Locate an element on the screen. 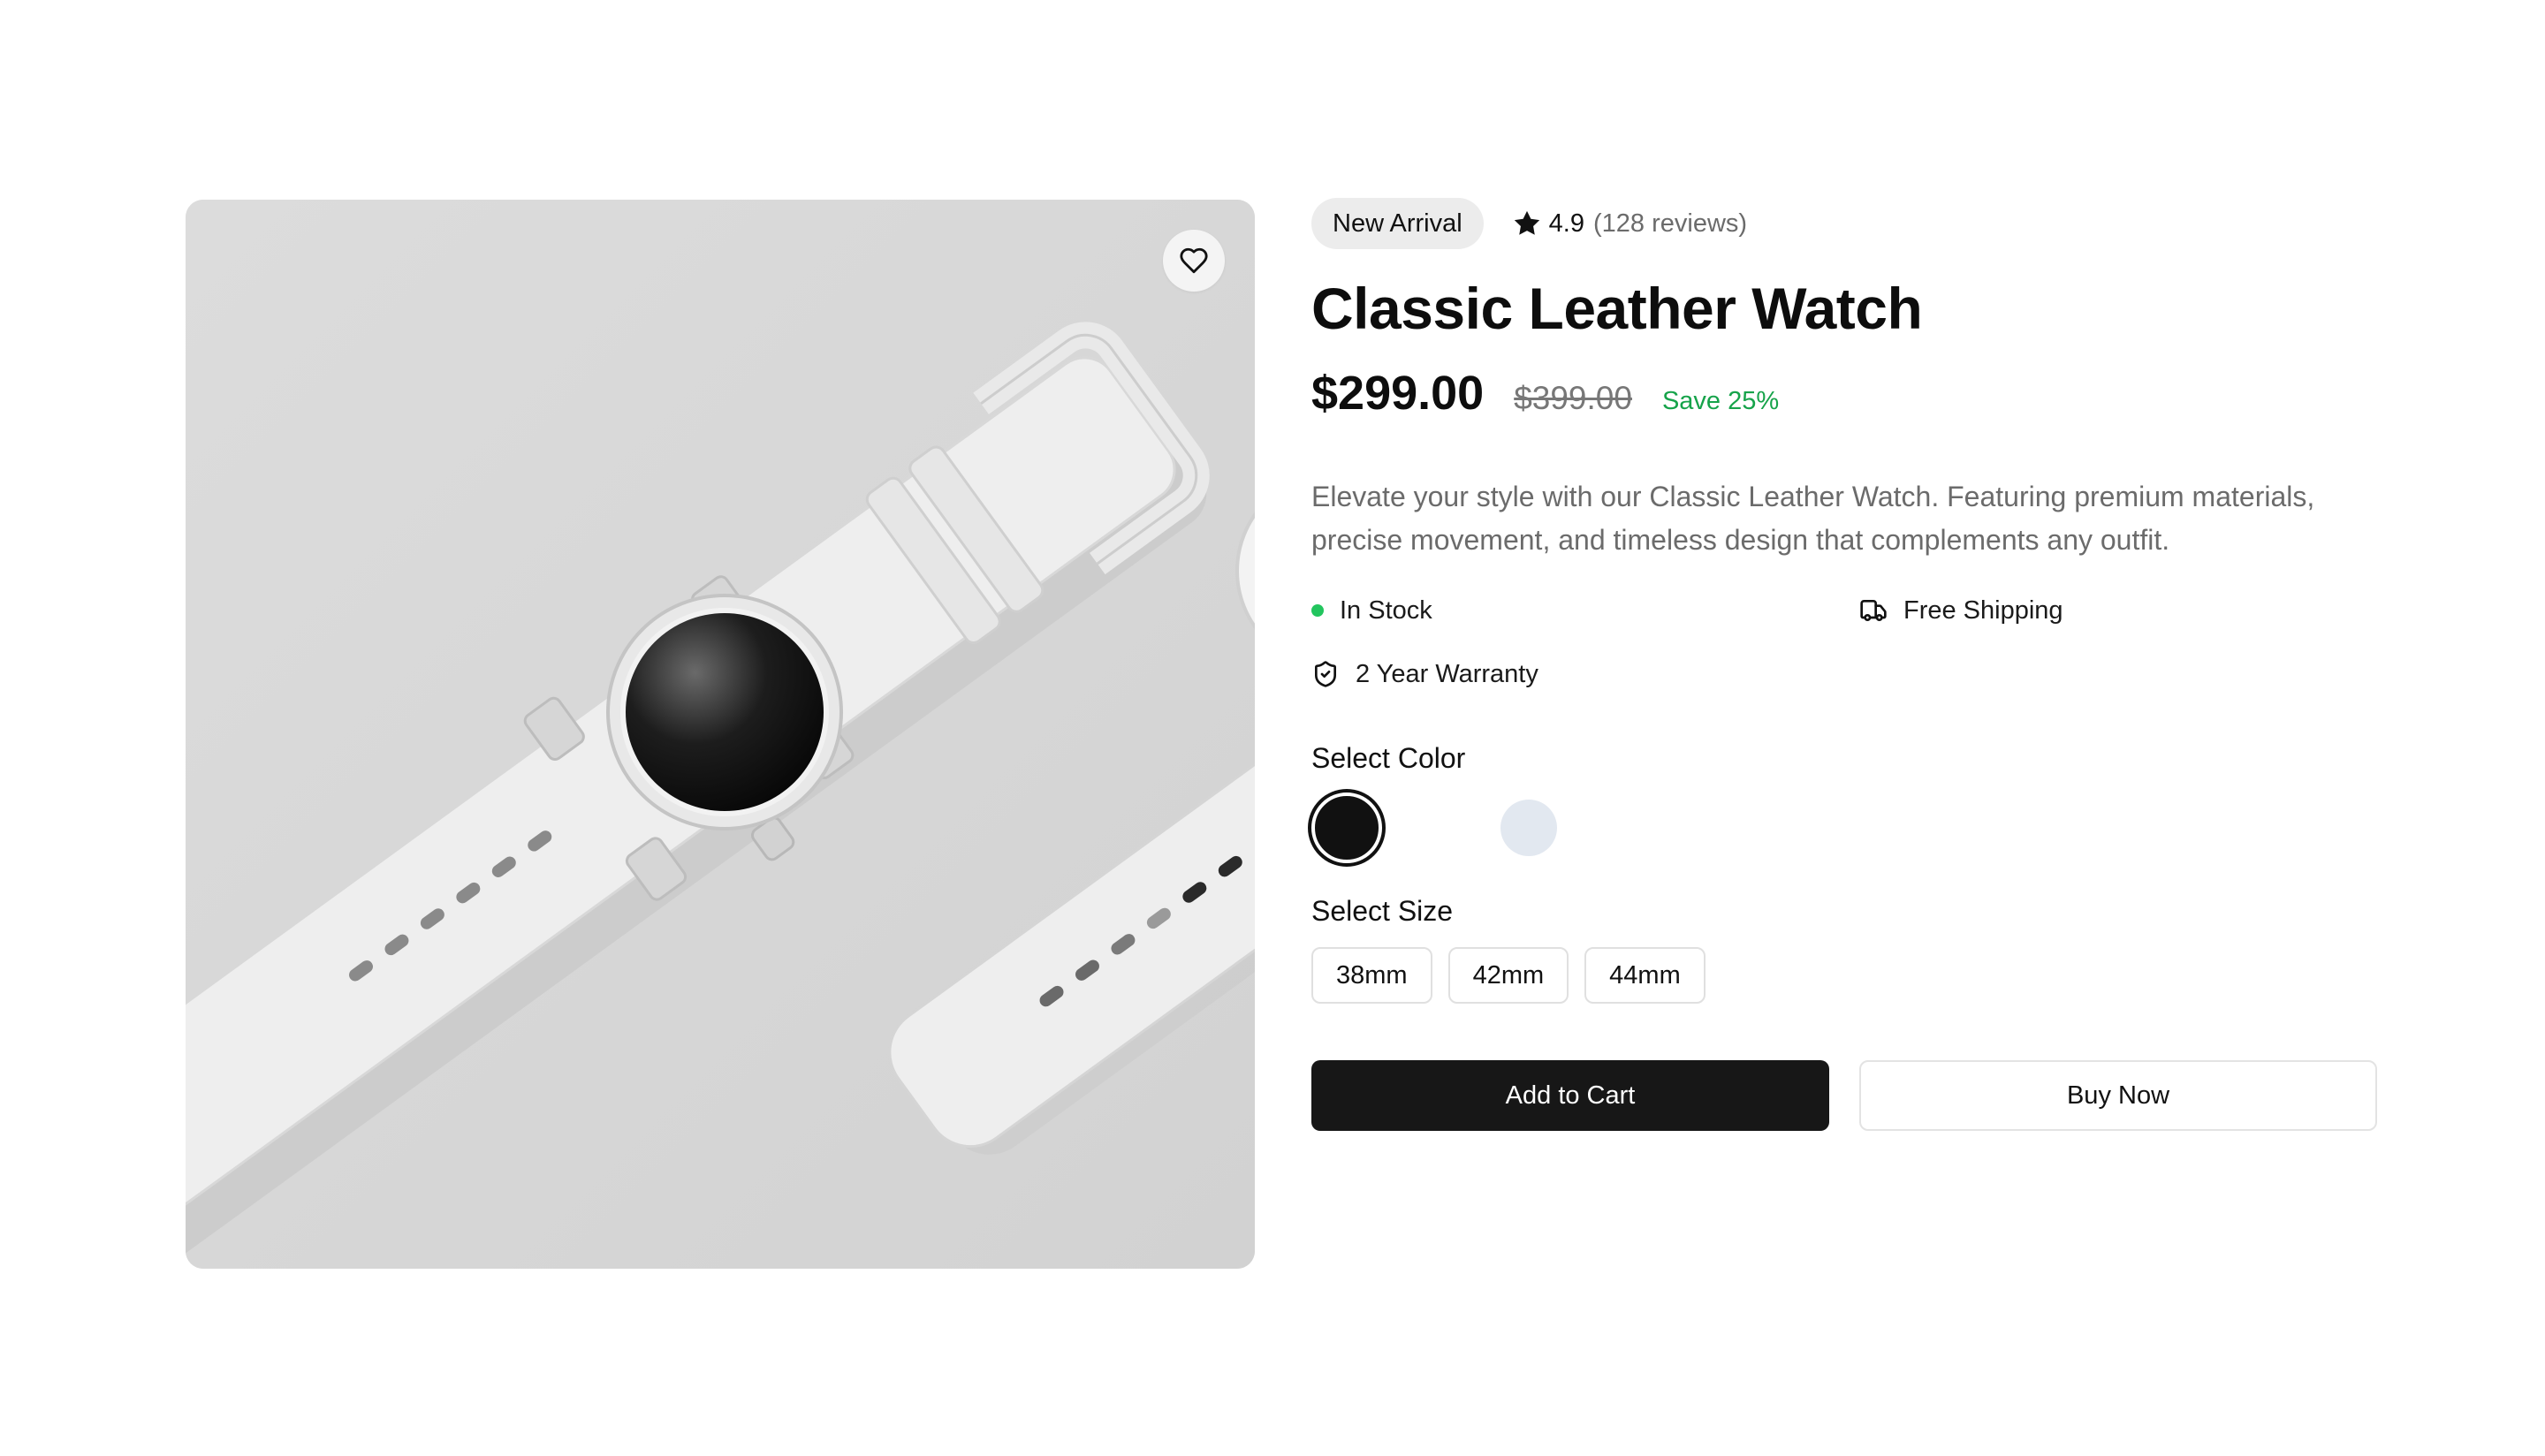  feature-label: 2 Year Warranty is located at coordinates (1447, 673).